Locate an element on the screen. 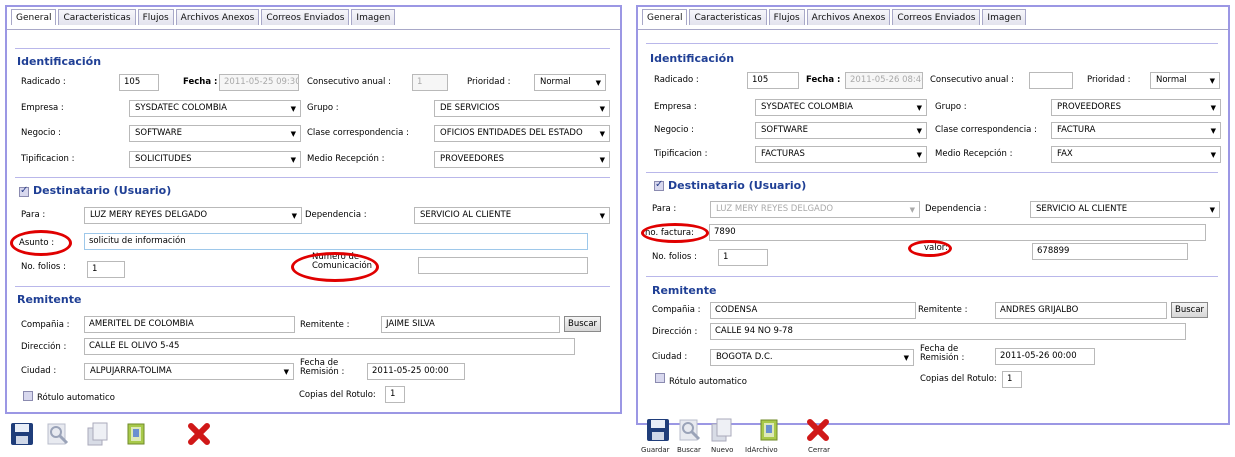  tab-divider is located at coordinates (933, 29).